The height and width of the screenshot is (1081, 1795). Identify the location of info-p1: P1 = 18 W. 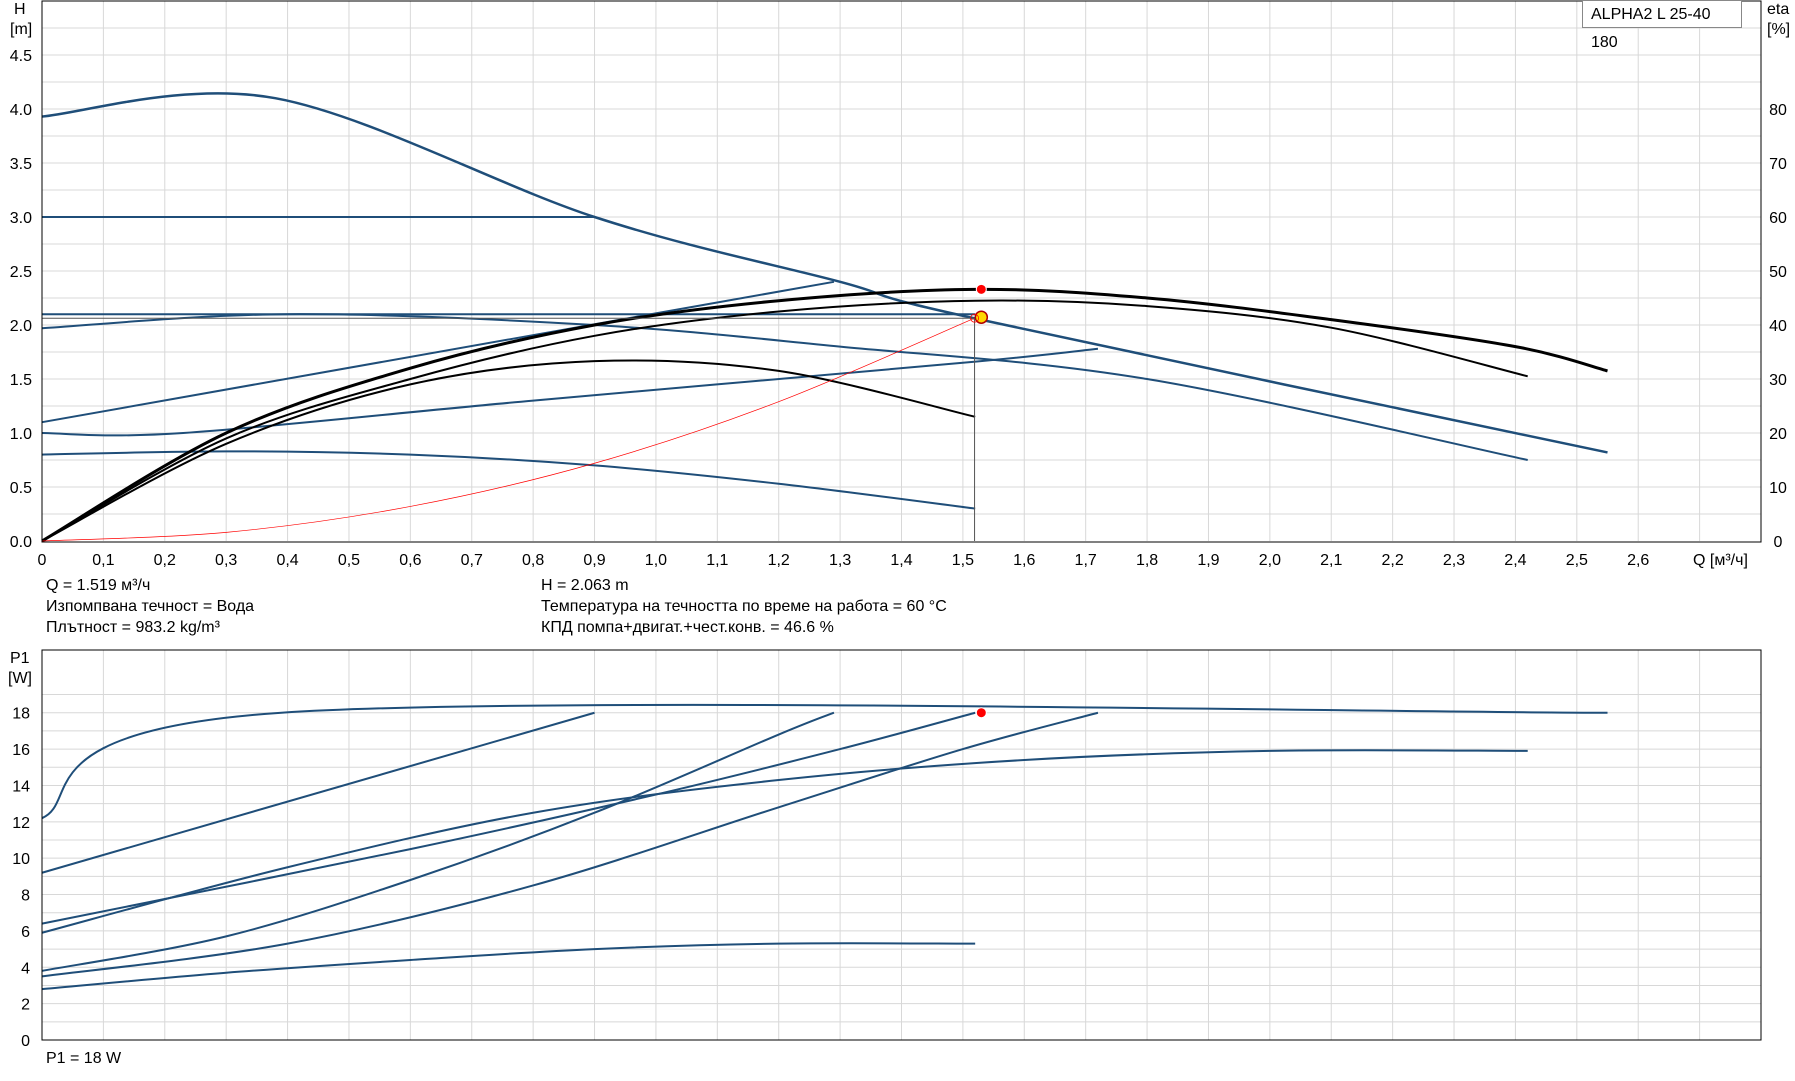
(84, 1058).